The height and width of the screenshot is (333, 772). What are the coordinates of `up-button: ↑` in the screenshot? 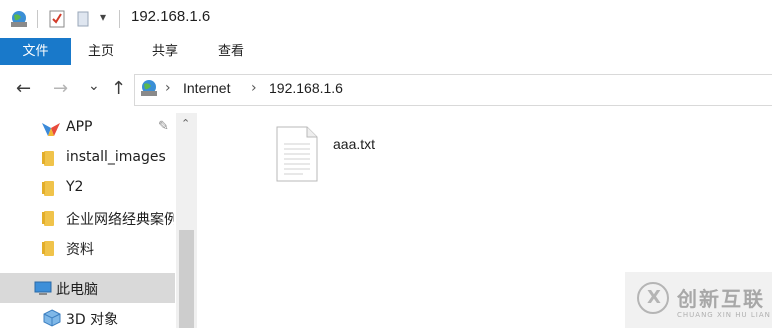 It's located at (118, 89).